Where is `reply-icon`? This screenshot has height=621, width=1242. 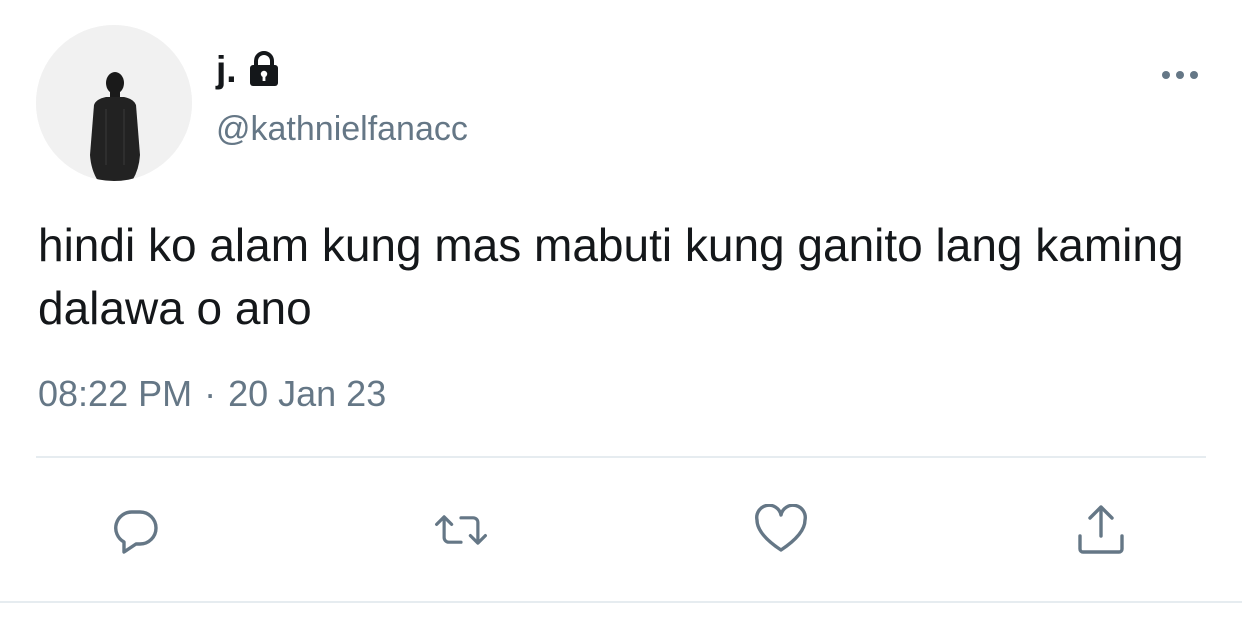
reply-icon is located at coordinates (136, 532).